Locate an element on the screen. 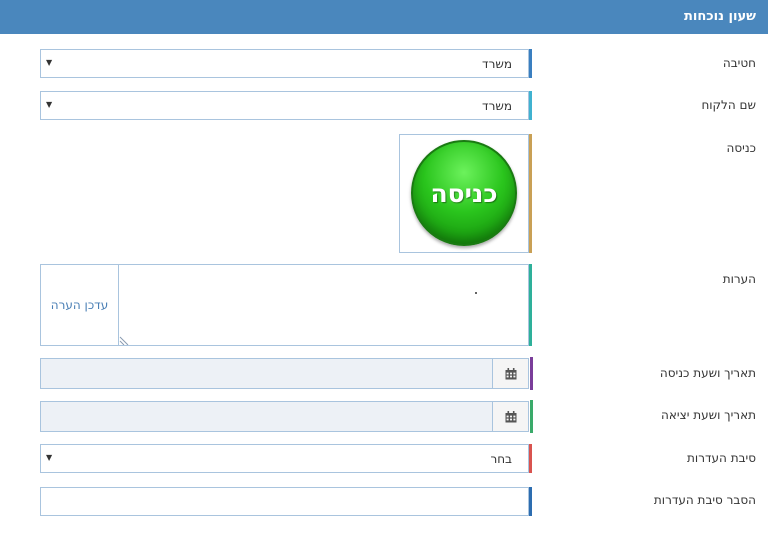 This screenshot has height=534, width=768. notes-accent is located at coordinates (530, 305).